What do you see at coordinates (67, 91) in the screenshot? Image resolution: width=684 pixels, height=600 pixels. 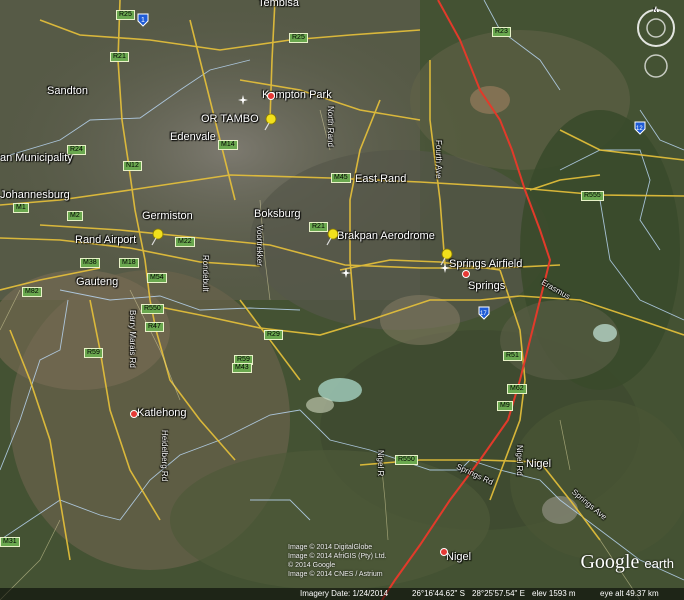 I see `place-label: Sandton` at bounding box center [67, 91].